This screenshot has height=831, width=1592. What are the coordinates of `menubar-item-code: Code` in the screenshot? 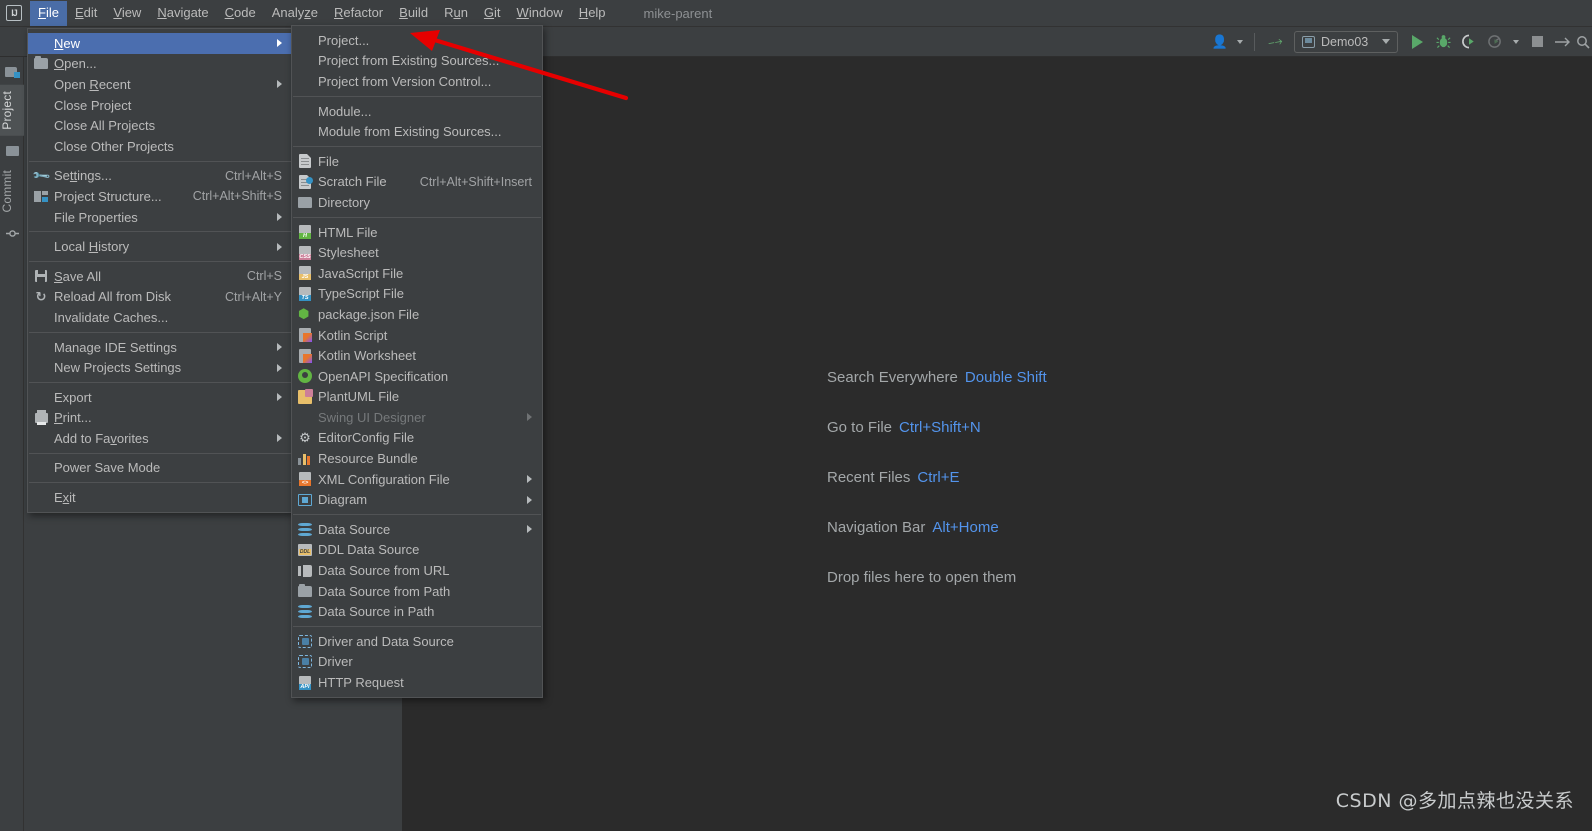 It's located at (240, 13).